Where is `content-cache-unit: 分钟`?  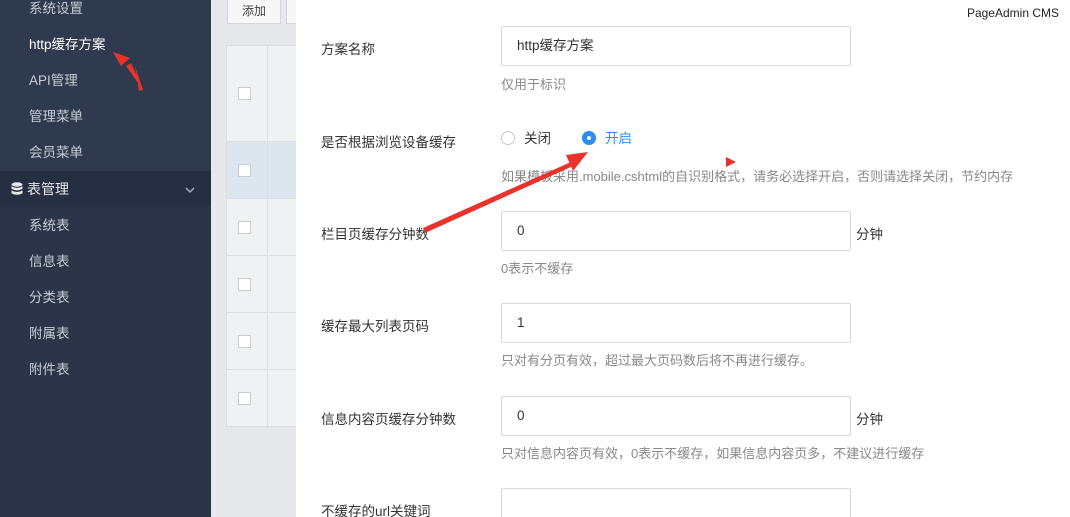
content-cache-unit: 分钟 is located at coordinates (869, 419).